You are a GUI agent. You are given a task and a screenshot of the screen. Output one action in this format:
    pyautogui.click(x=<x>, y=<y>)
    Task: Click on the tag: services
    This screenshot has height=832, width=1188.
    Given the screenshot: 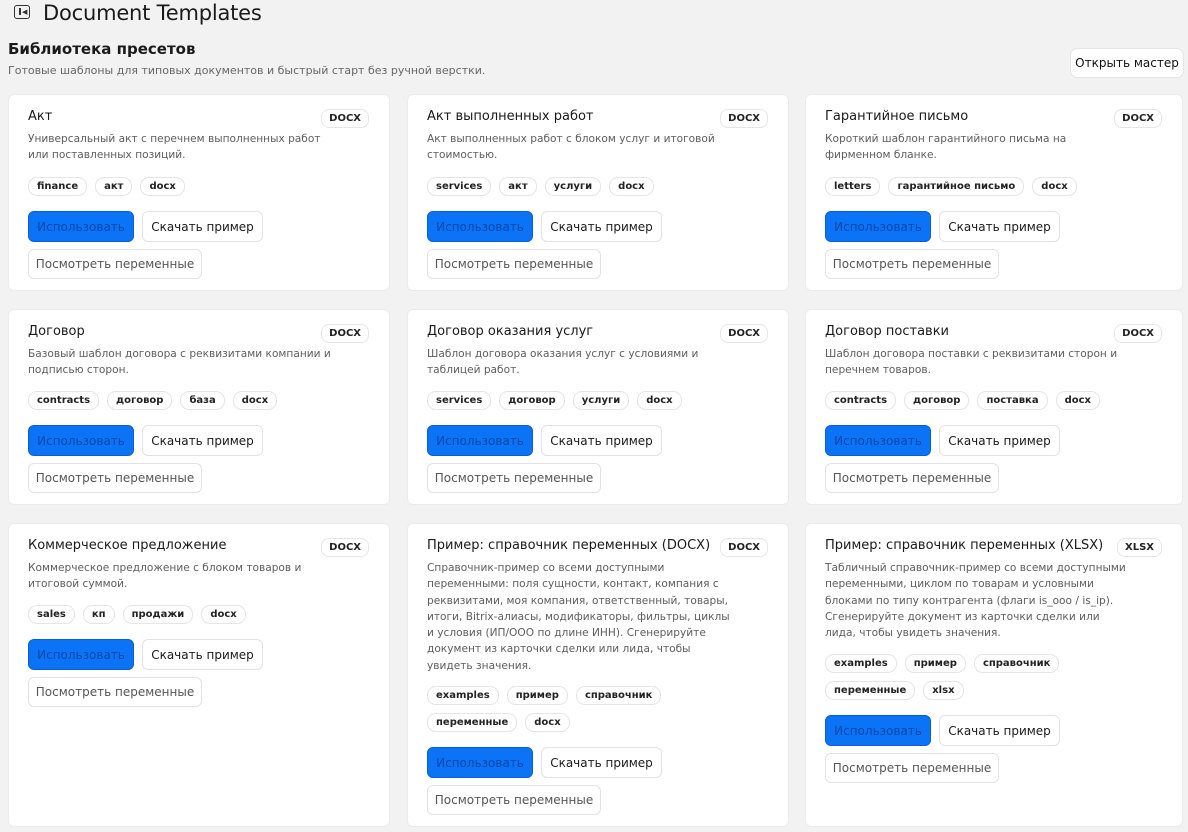 What is the action you would take?
    pyautogui.click(x=459, y=400)
    